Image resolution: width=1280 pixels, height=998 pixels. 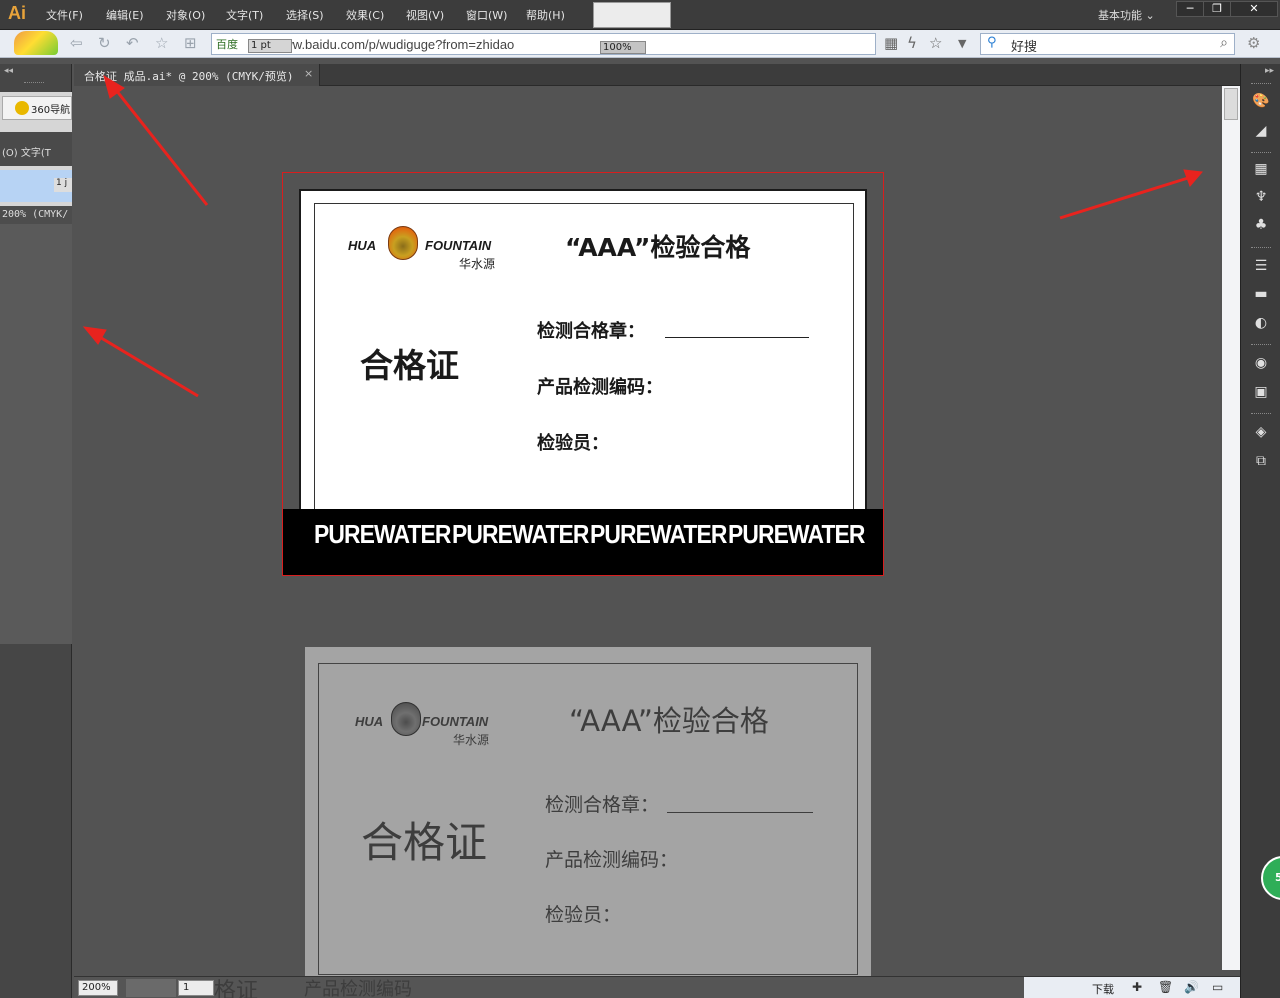 I want to click on transparency-icon: ◐, so click(x=1261, y=323).